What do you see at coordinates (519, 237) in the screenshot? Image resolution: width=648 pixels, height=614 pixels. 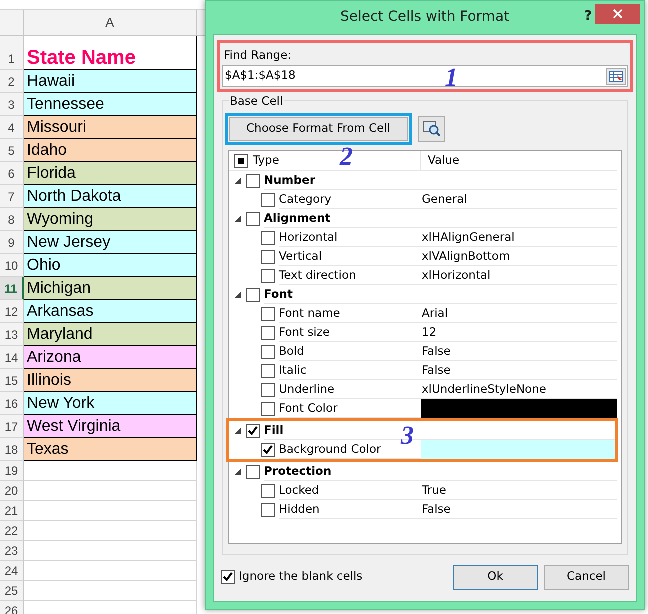 I see `property-value: xlHAlignGeneral` at bounding box center [519, 237].